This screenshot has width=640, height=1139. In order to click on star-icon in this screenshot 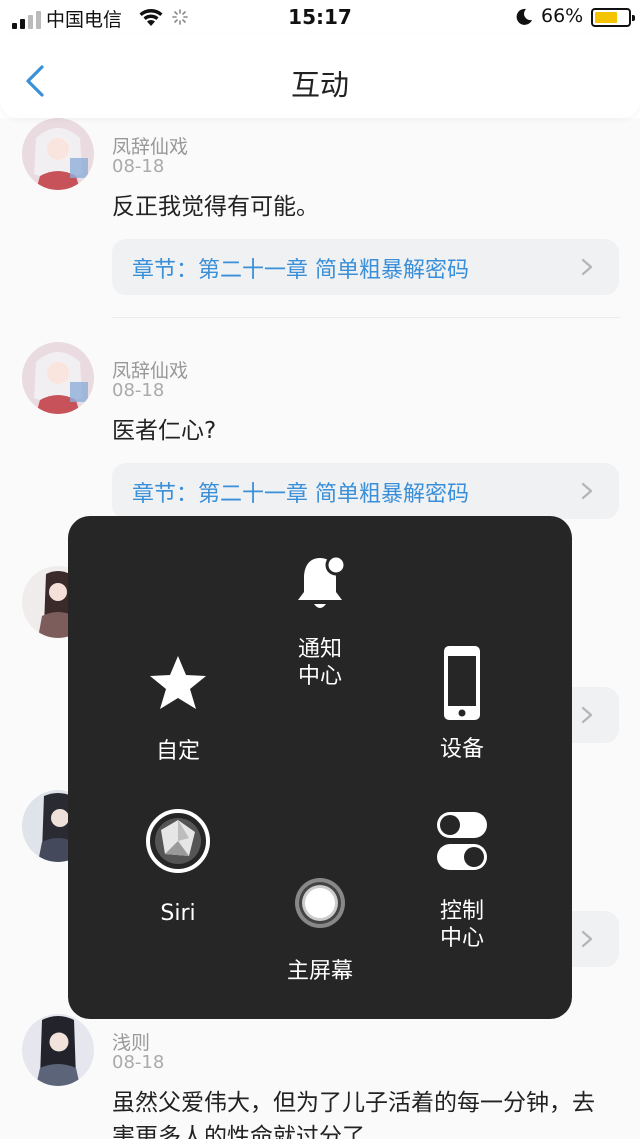, I will do `click(178, 682)`.